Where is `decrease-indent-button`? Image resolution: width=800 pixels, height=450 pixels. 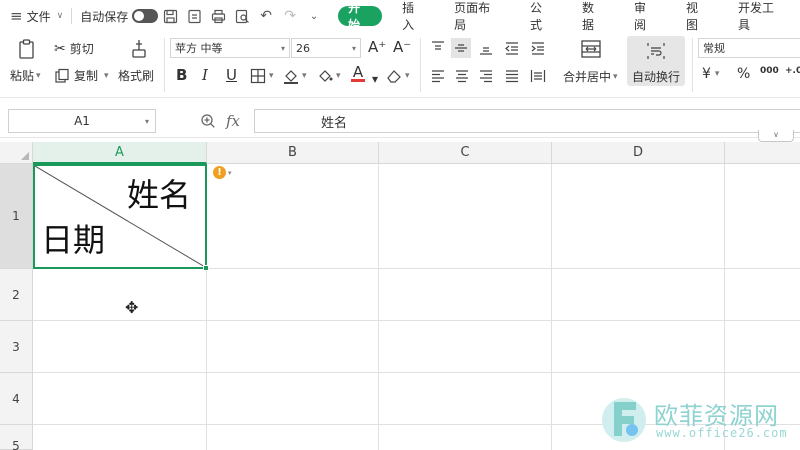
decrease-indent-button is located at coordinates (512, 48).